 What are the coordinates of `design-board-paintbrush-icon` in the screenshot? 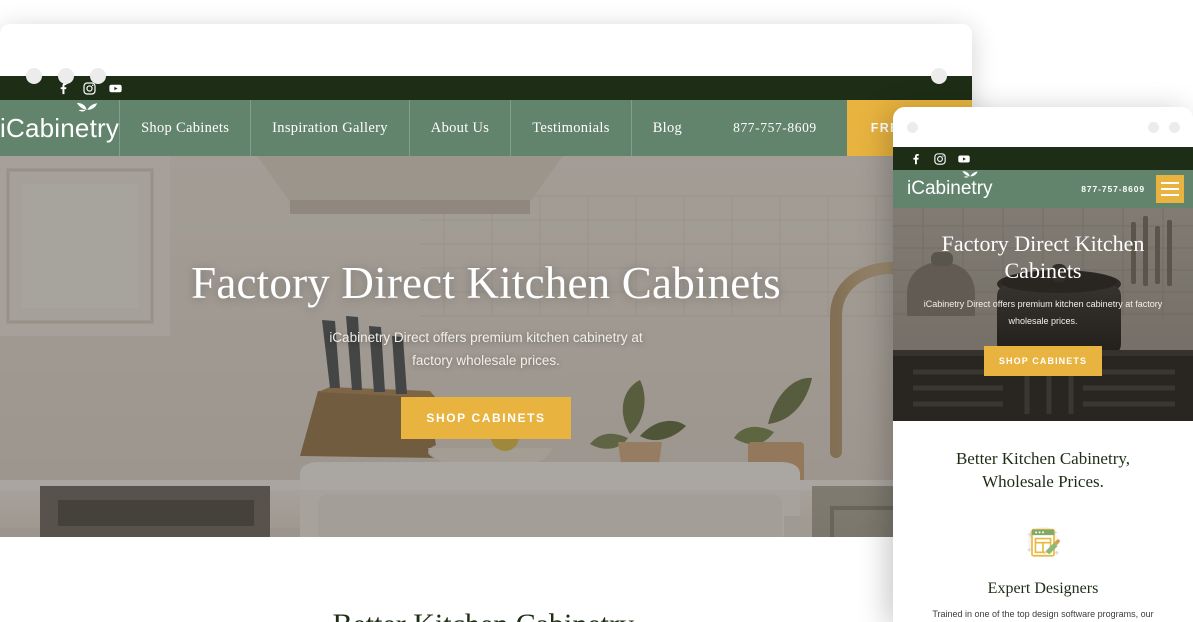 It's located at (1043, 542).